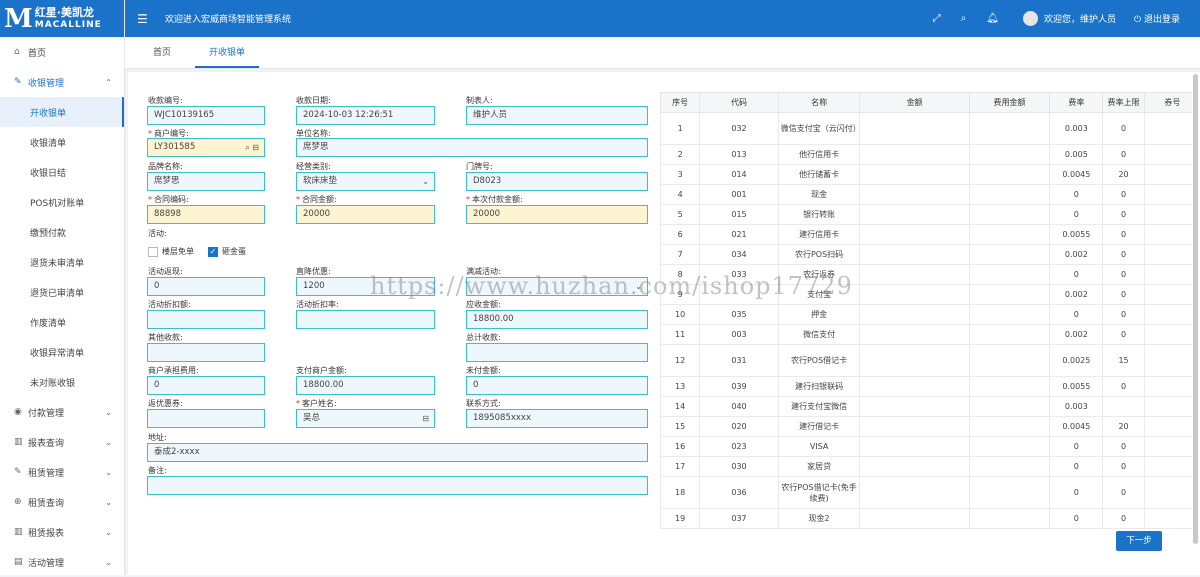 This screenshot has height=577, width=1200. What do you see at coordinates (937, 18) in the screenshot?
I see `fullscreen-icon: ⤢` at bounding box center [937, 18].